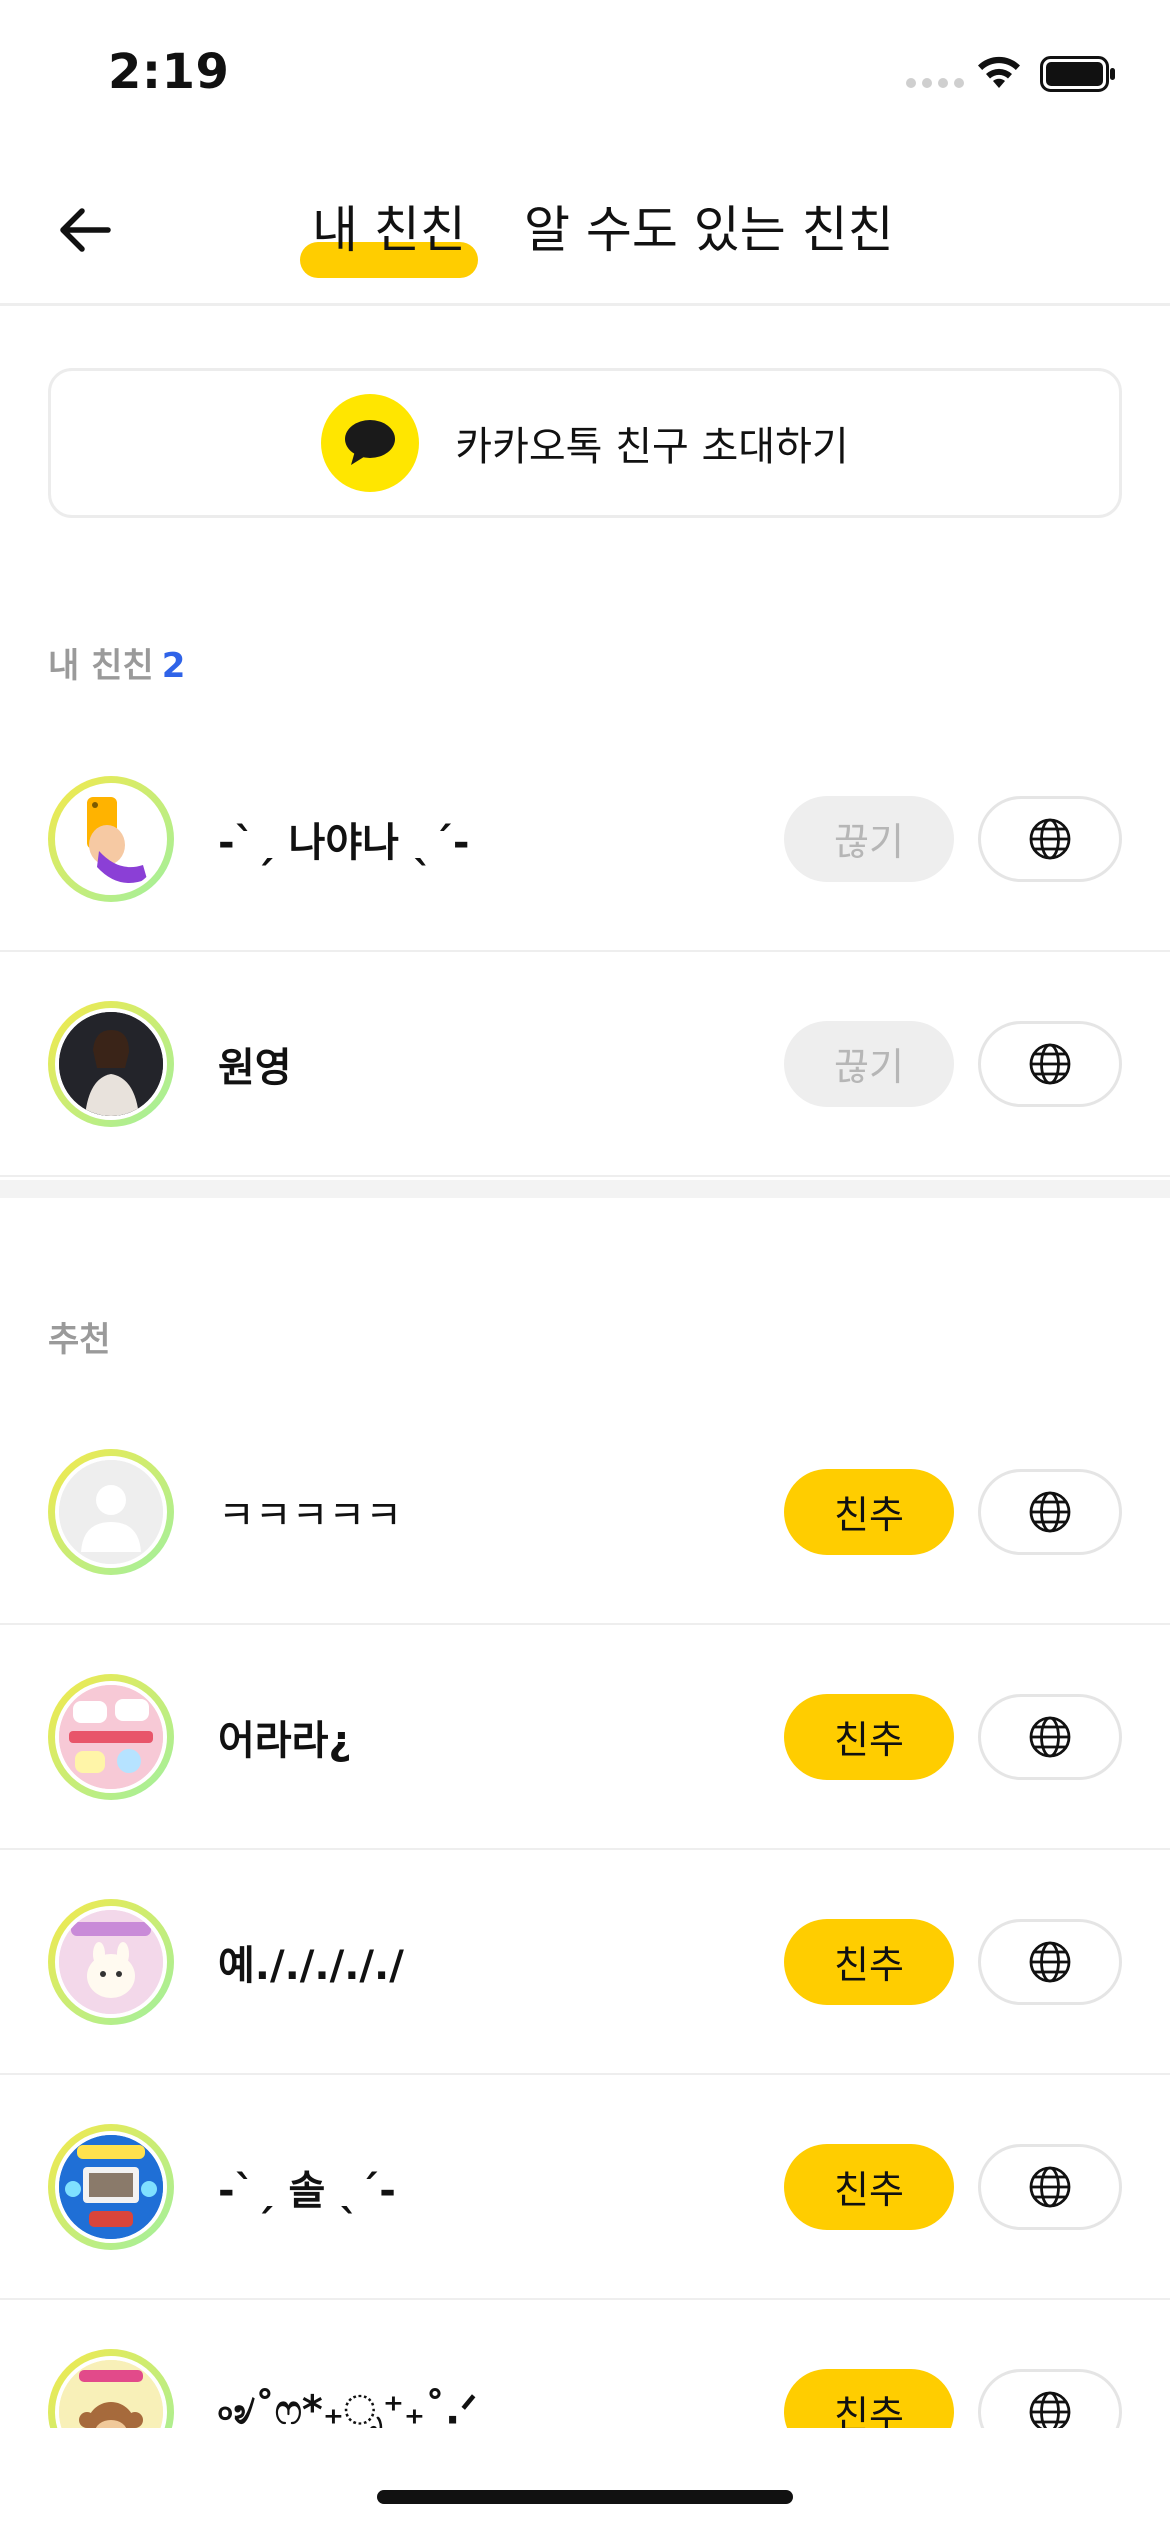 The width and height of the screenshot is (1170, 2532). I want to click on recommend-section-title: 추천, so click(79, 1340).